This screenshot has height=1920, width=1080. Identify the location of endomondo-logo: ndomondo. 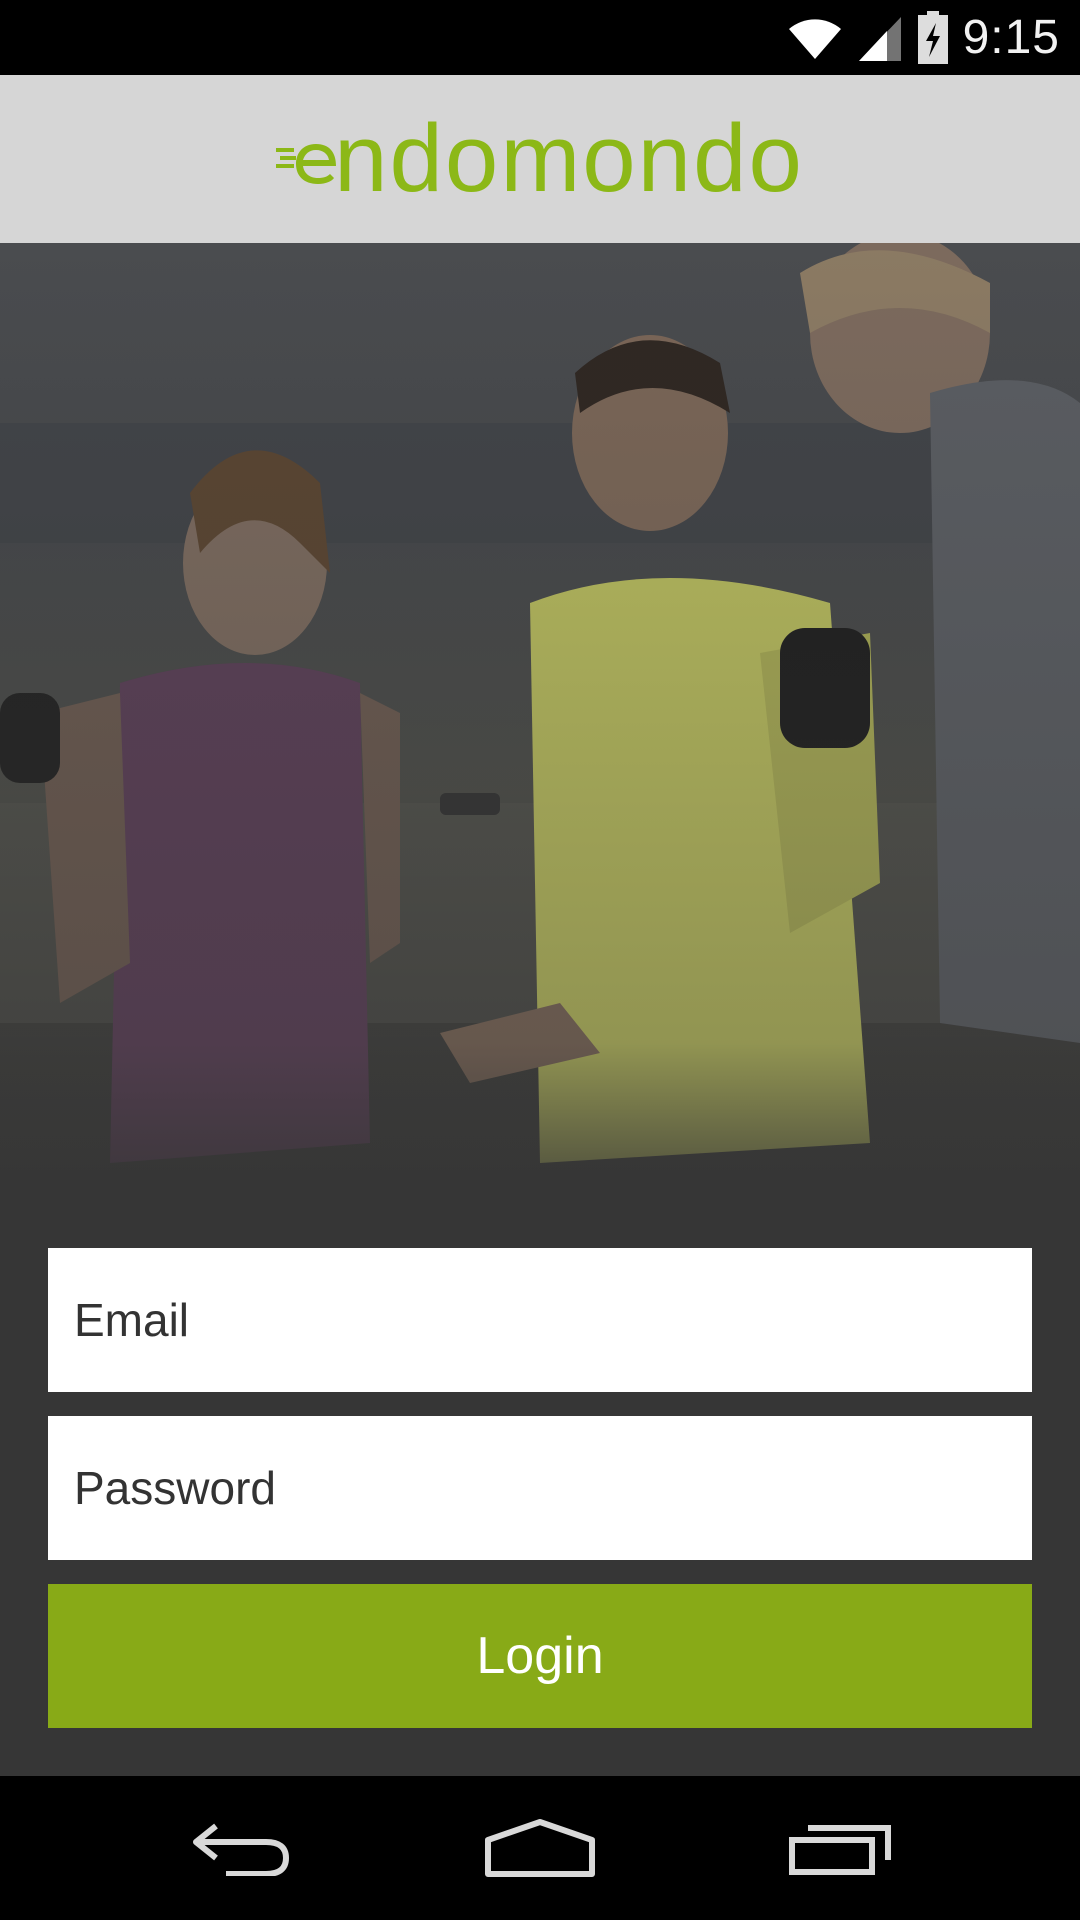
(540, 159).